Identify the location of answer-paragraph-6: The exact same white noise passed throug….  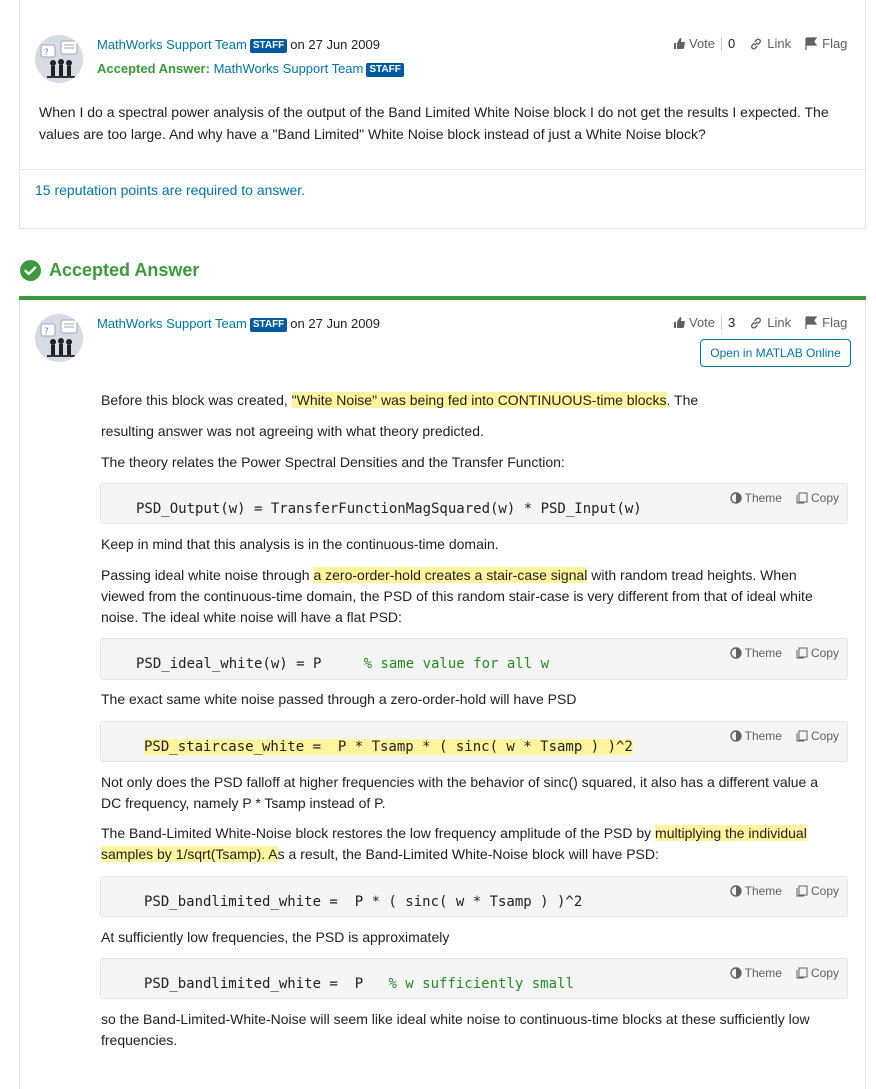
(339, 699).